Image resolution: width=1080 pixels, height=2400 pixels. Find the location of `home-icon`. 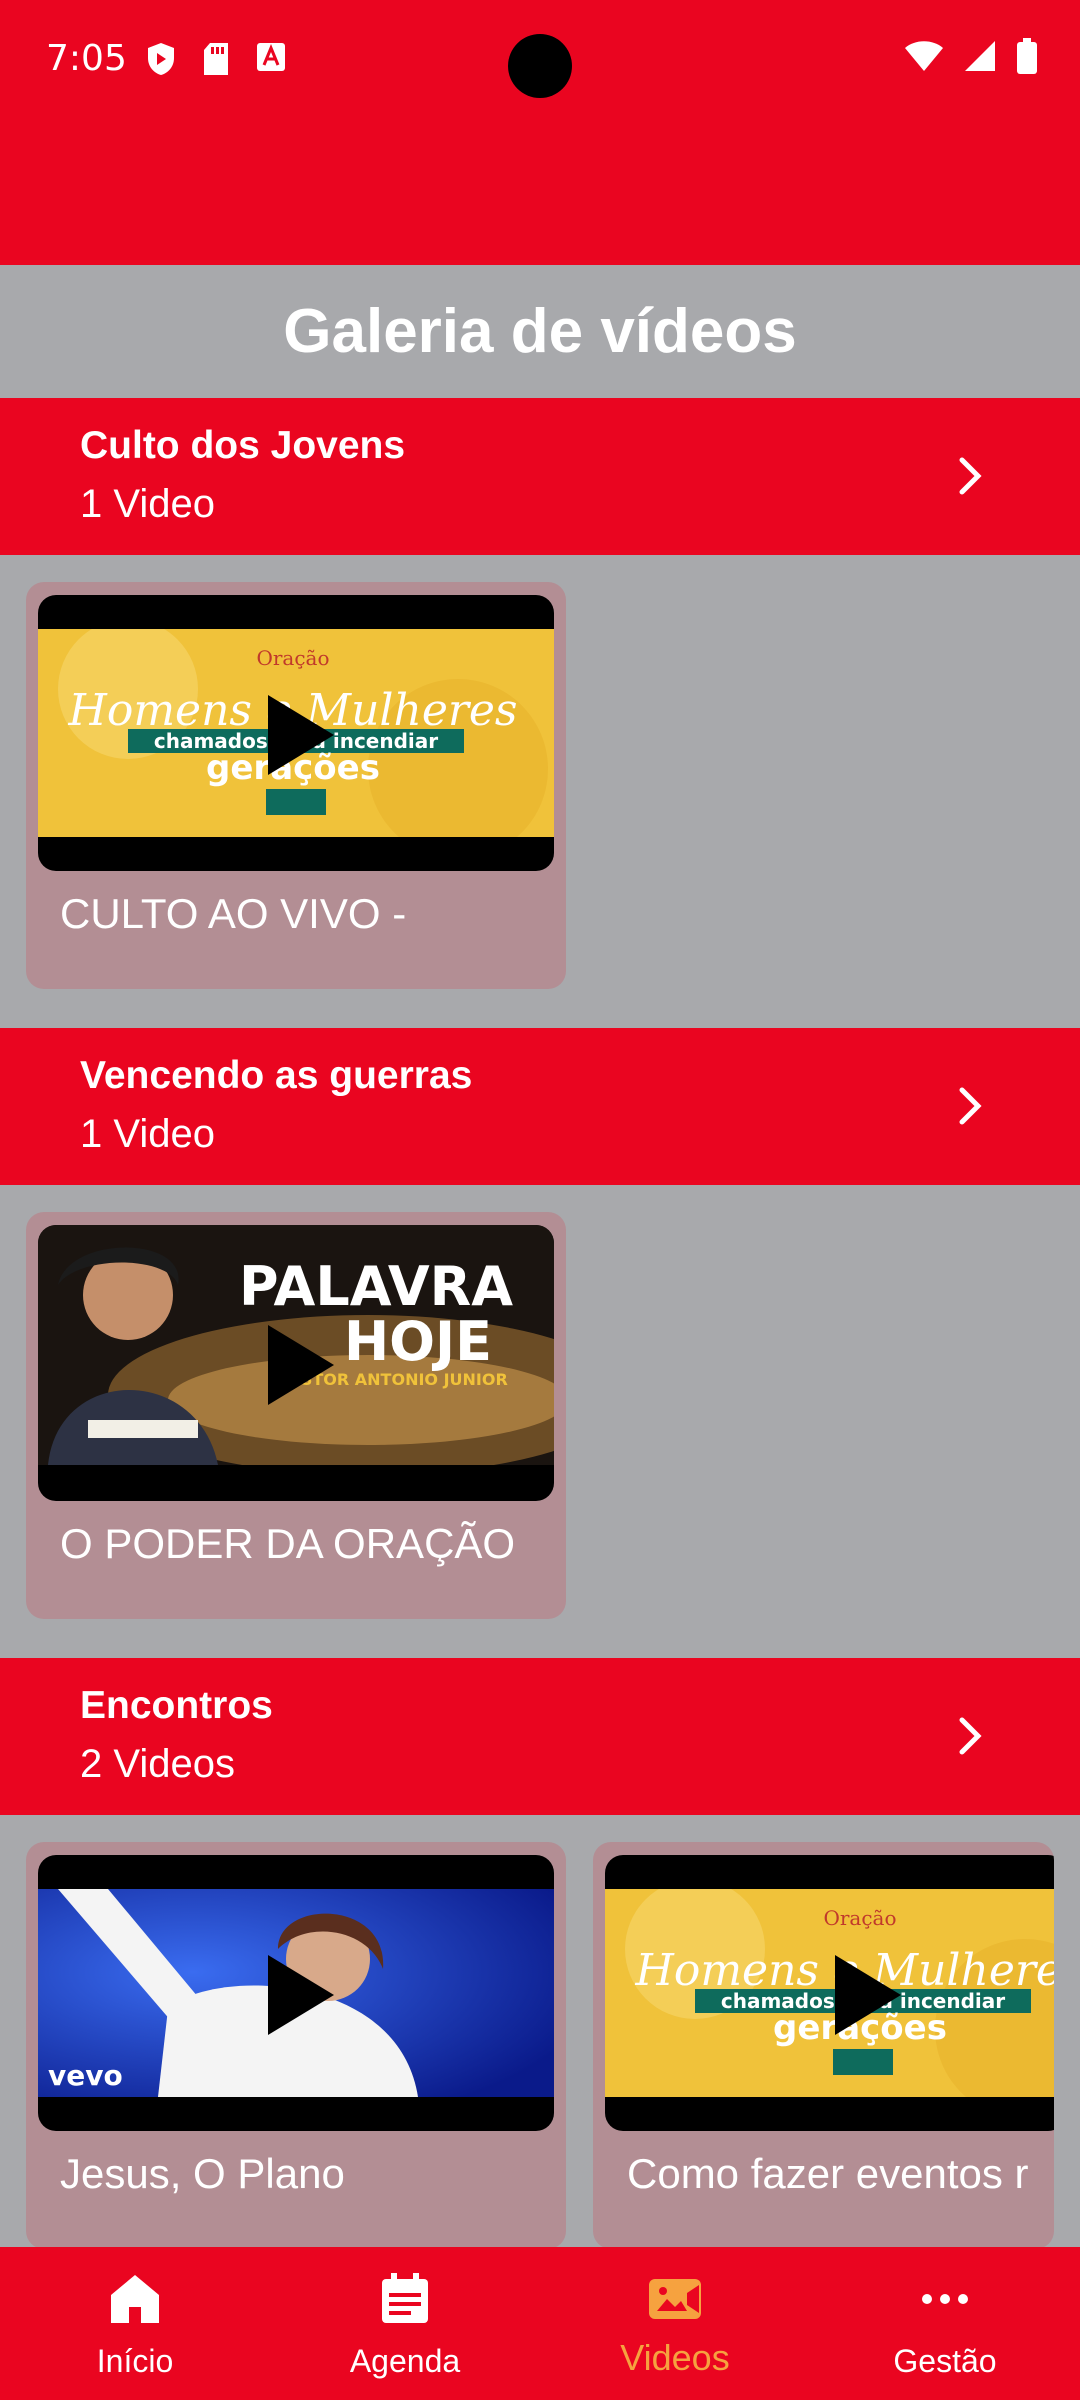

home-icon is located at coordinates (135, 2299).